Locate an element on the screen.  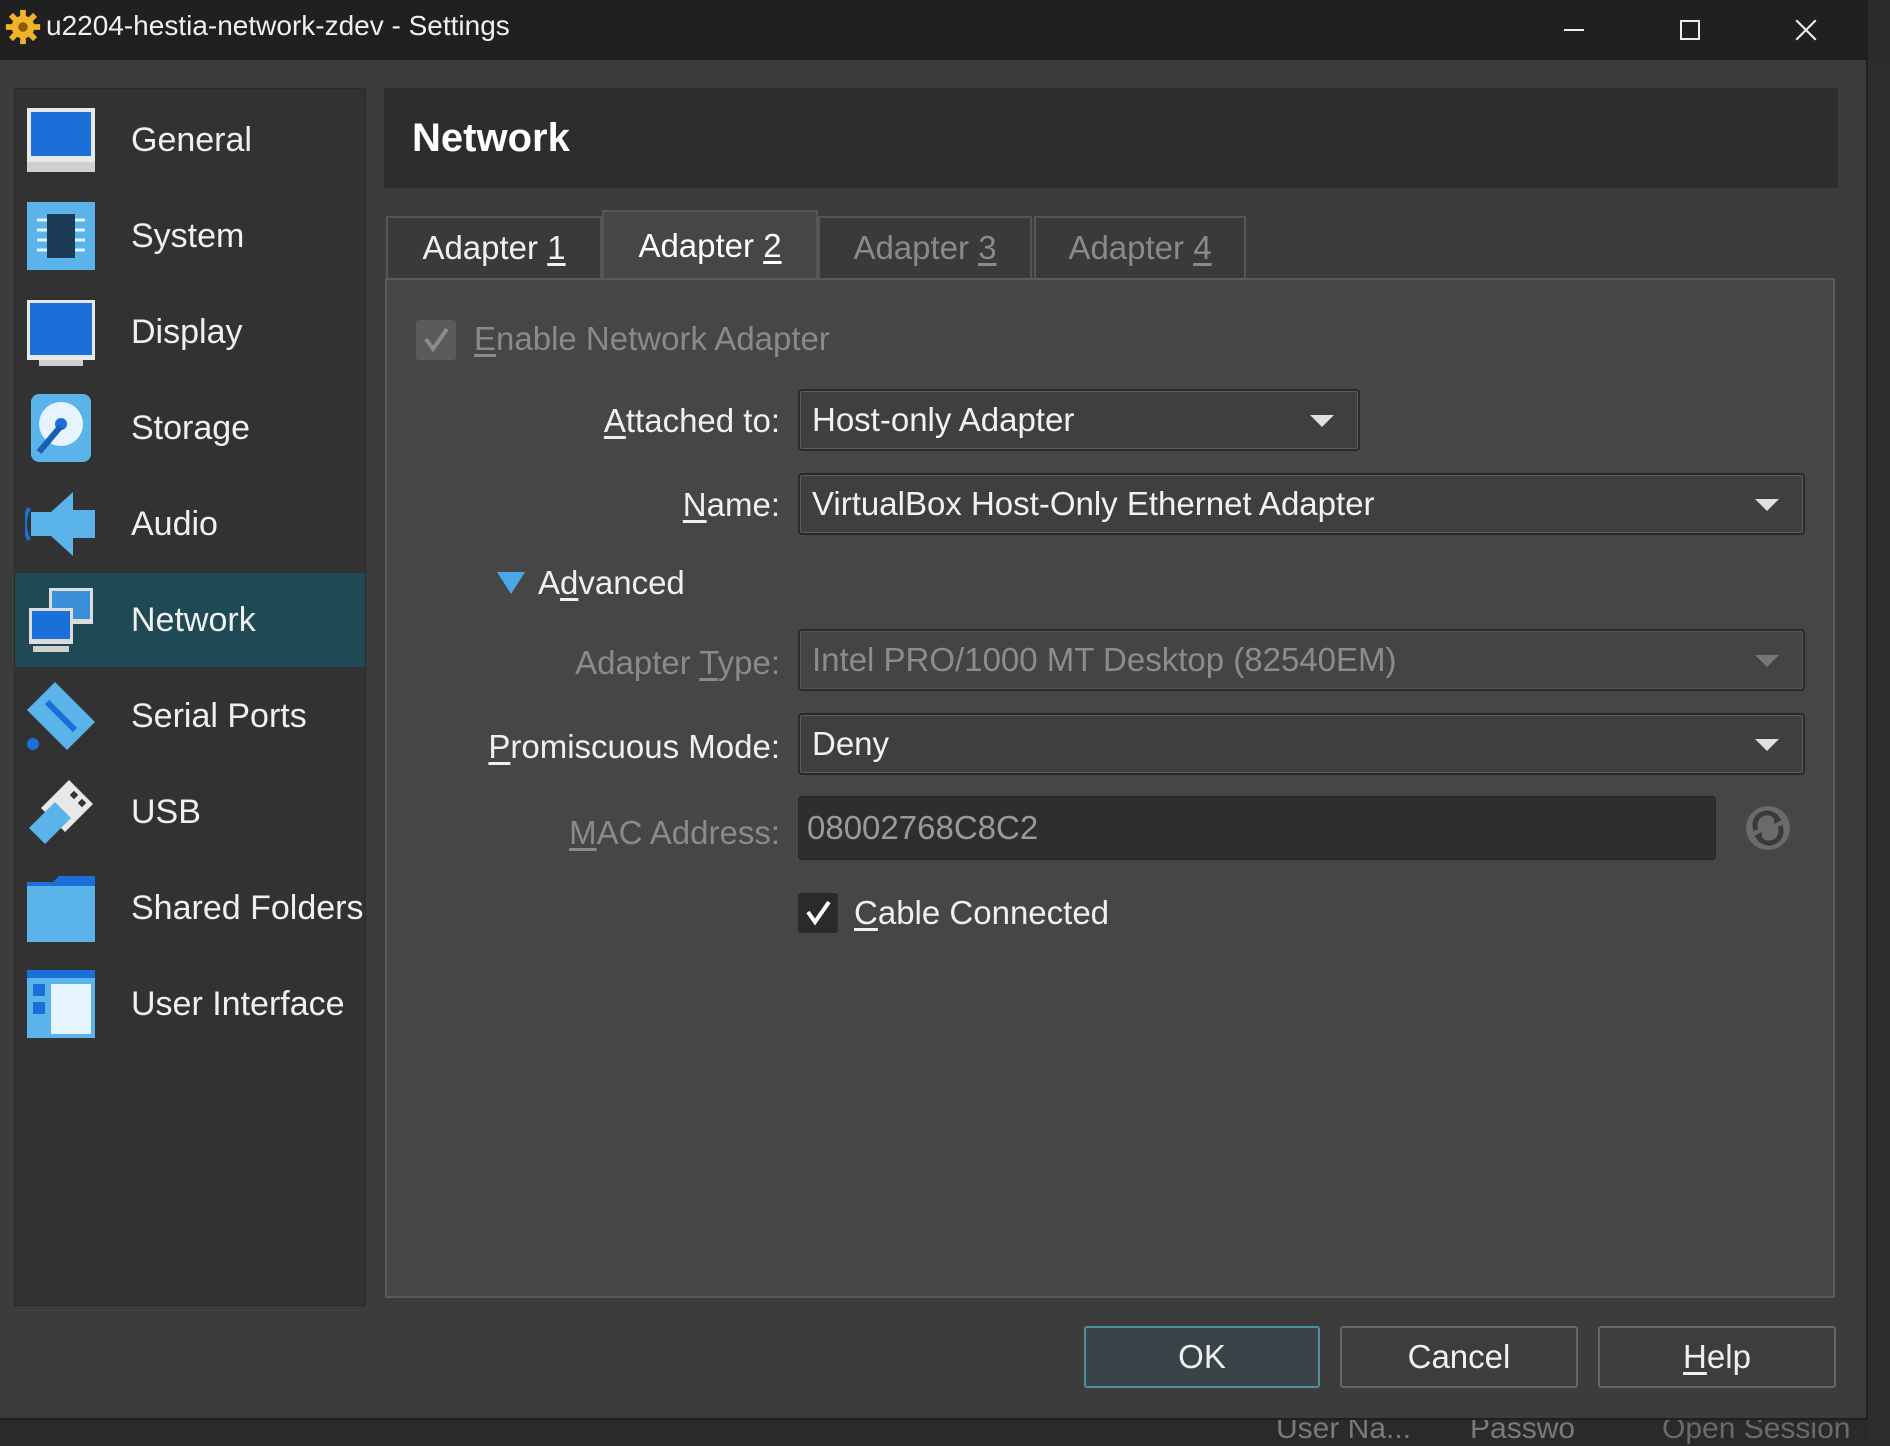
minimize-icon is located at coordinates (1574, 30).